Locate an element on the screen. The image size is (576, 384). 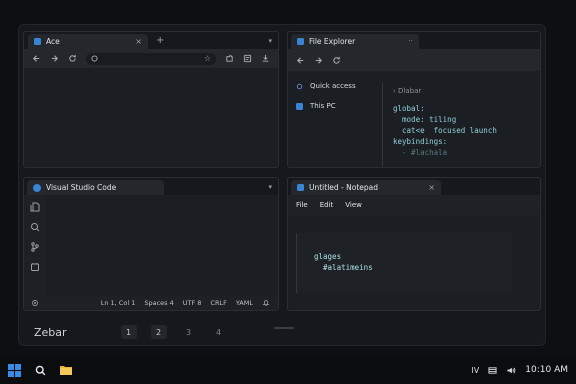
workspace-4: 4 is located at coordinates (219, 332).